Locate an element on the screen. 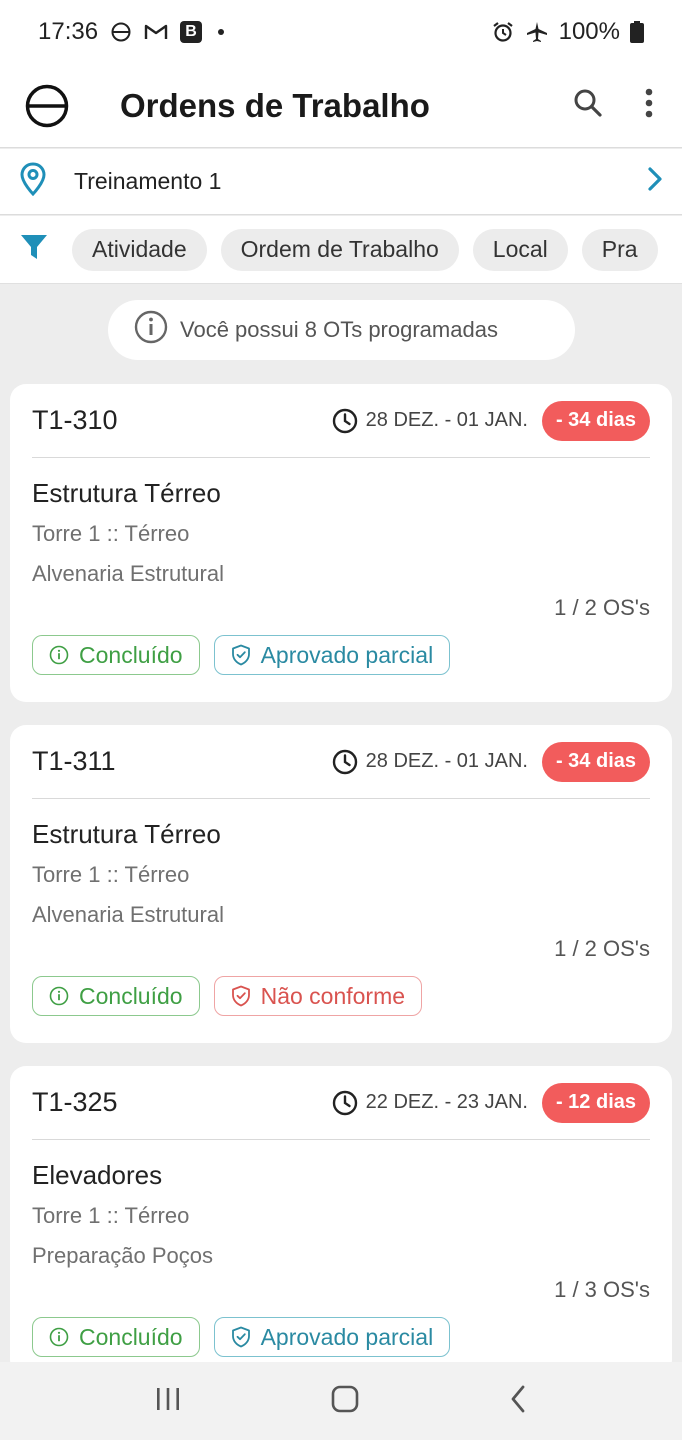 This screenshot has height=1440, width=682. status-bar: 17:36 B 100% is located at coordinates (341, 32).